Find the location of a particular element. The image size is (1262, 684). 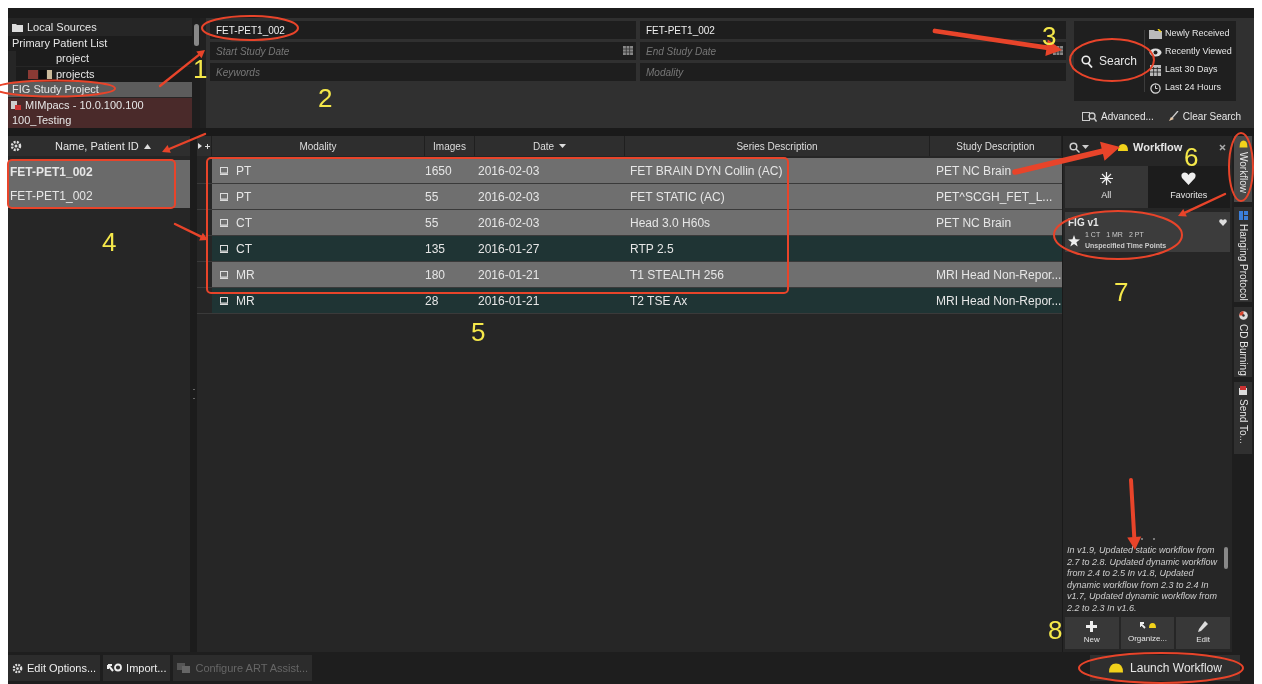

workflow-action-button: New is located at coordinates (1092, 633).